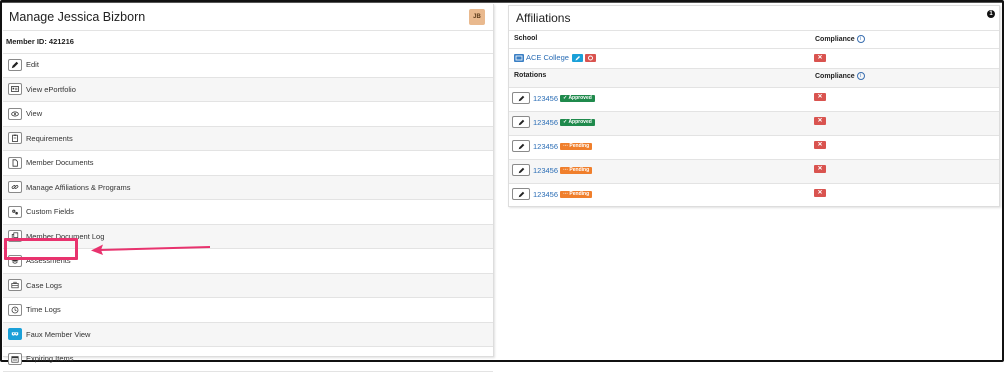  What do you see at coordinates (44, 285) in the screenshot?
I see `menu-item-label: Case Logs` at bounding box center [44, 285].